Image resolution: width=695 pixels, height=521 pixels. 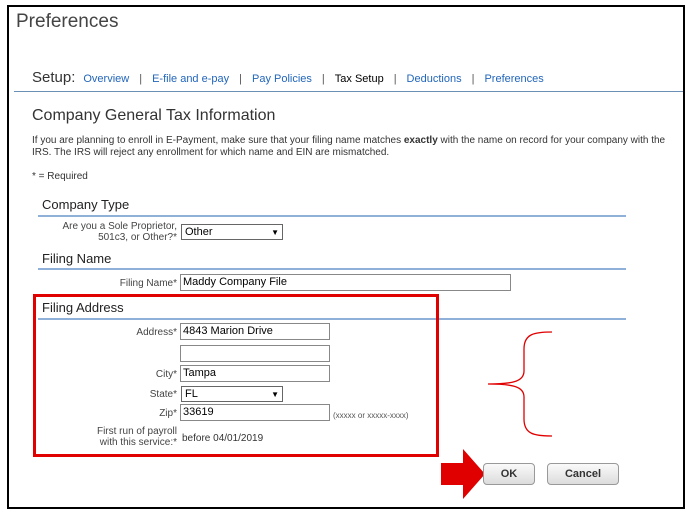 What do you see at coordinates (434, 79) in the screenshot?
I see `tab-deductions: Deductions` at bounding box center [434, 79].